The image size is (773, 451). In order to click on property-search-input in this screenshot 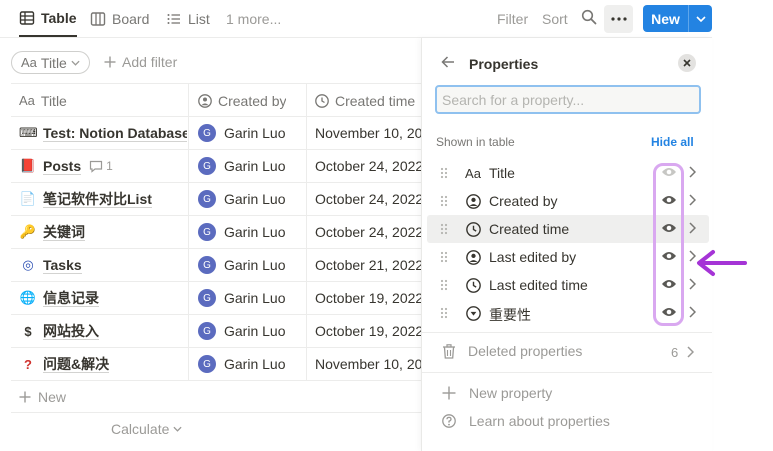, I will do `click(568, 99)`.